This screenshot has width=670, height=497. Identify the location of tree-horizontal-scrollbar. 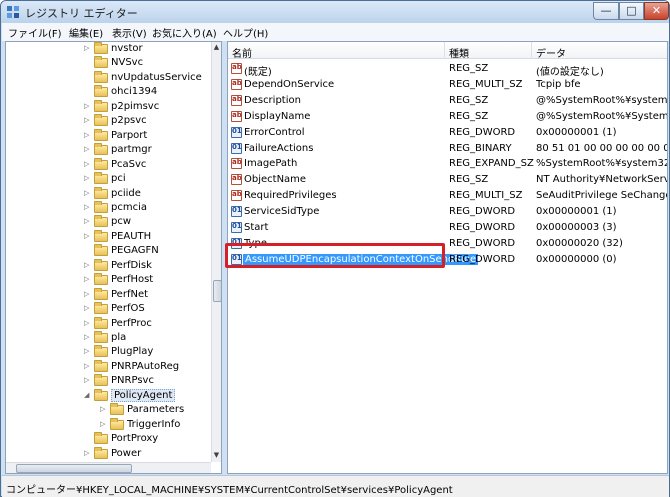
(108, 467).